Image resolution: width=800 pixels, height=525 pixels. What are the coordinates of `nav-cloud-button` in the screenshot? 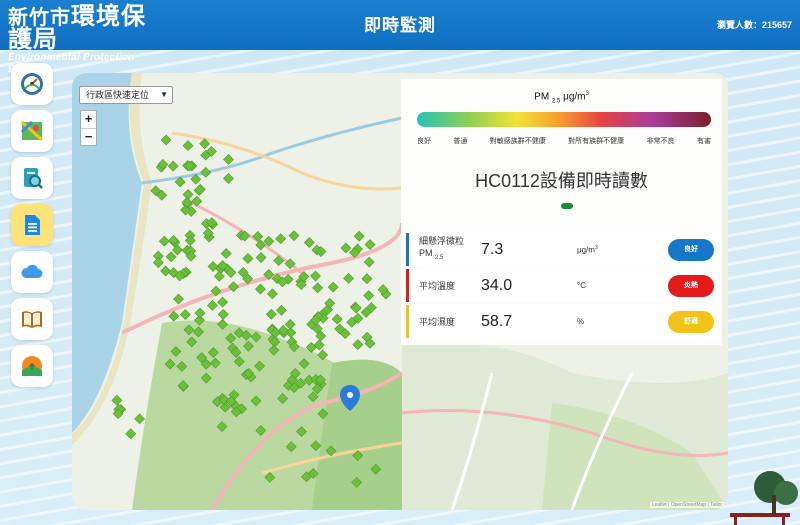 It's located at (32, 272).